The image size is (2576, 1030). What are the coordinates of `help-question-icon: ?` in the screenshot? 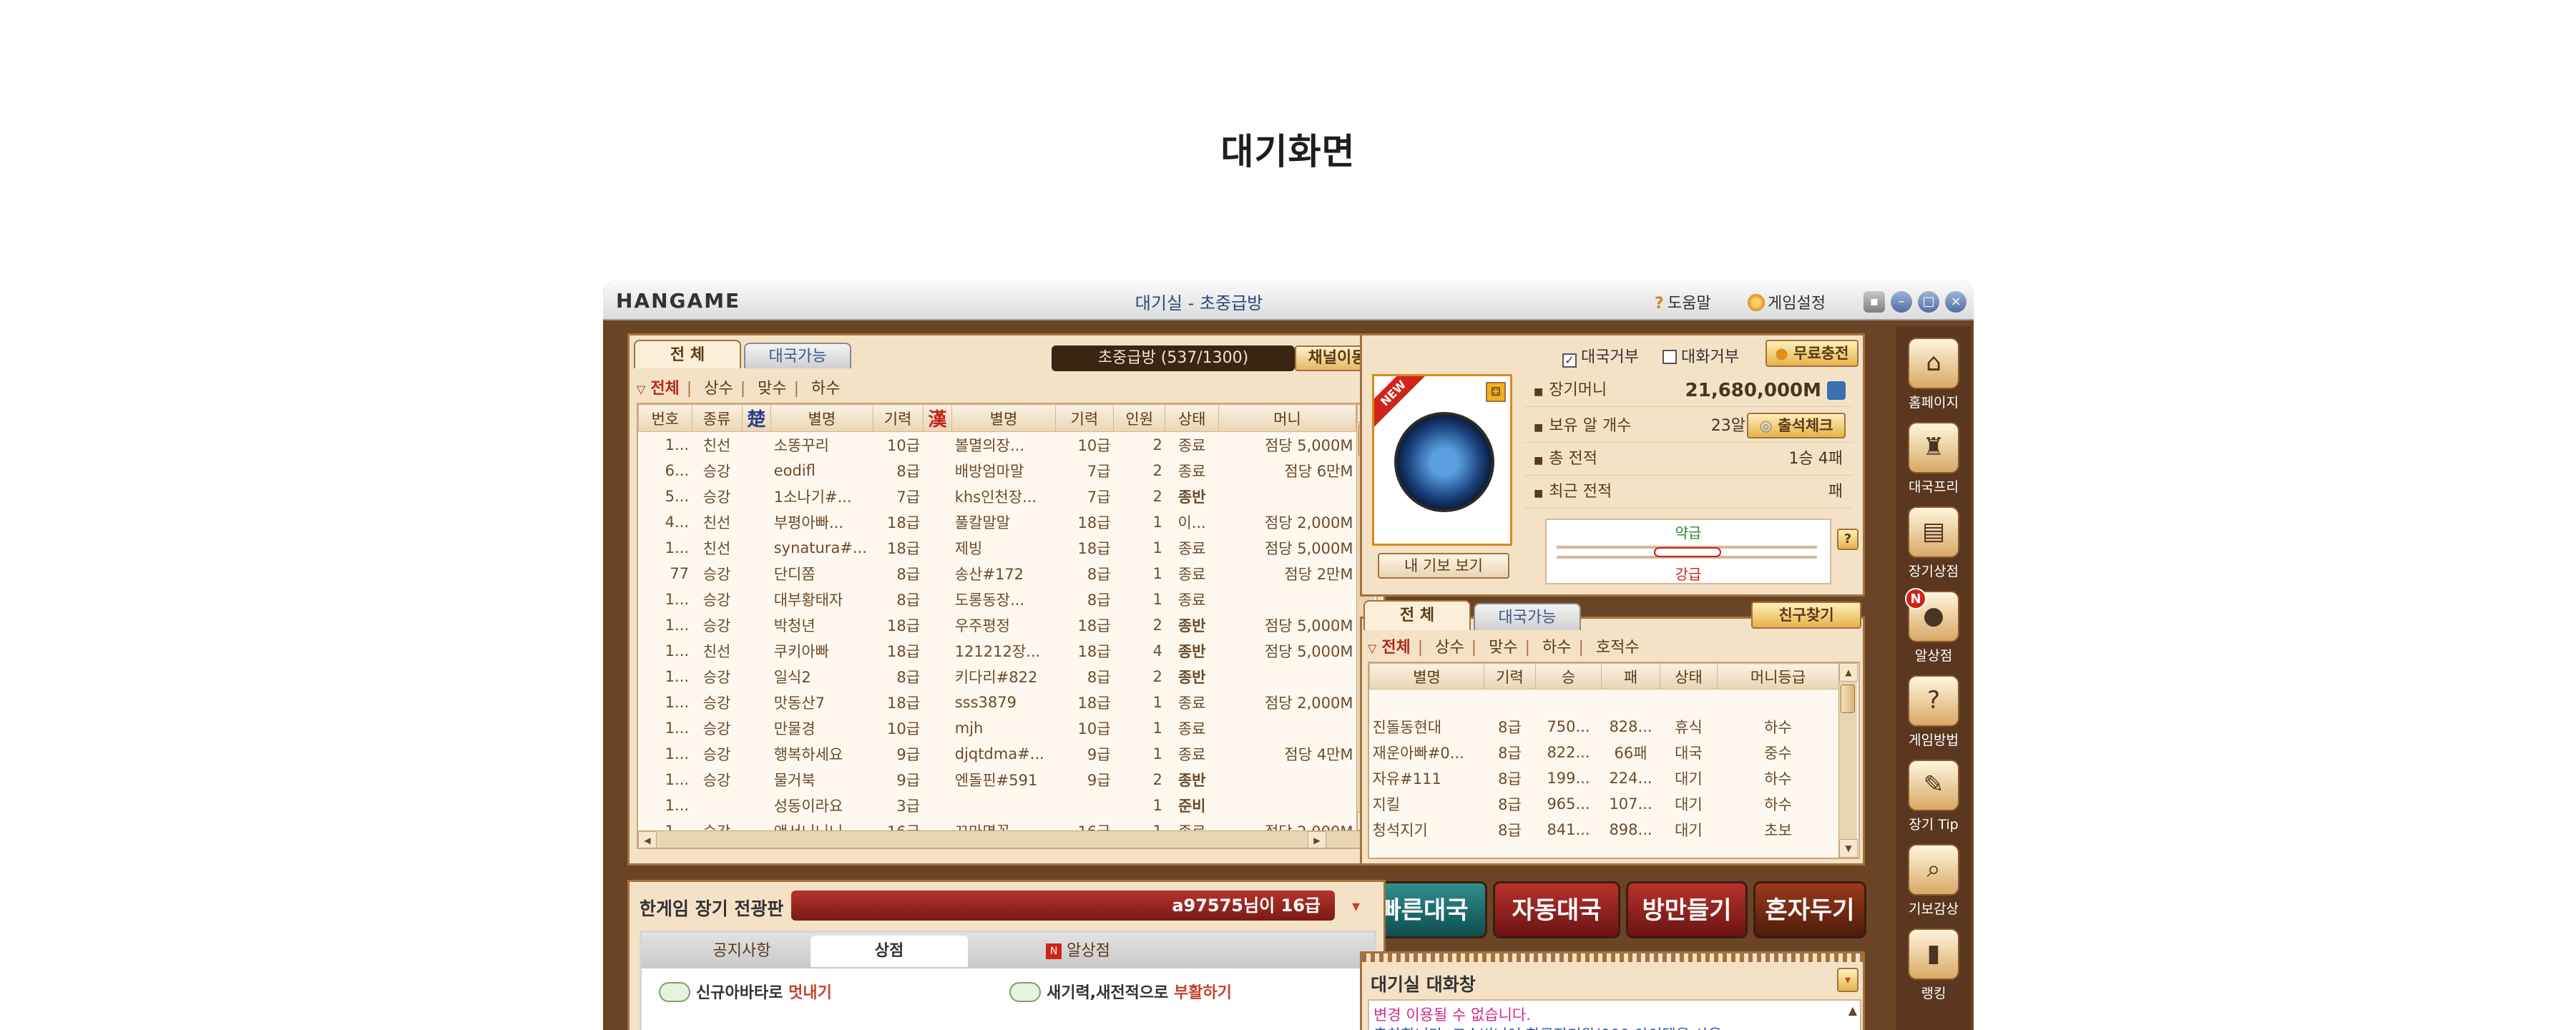 It's located at (1847, 539).